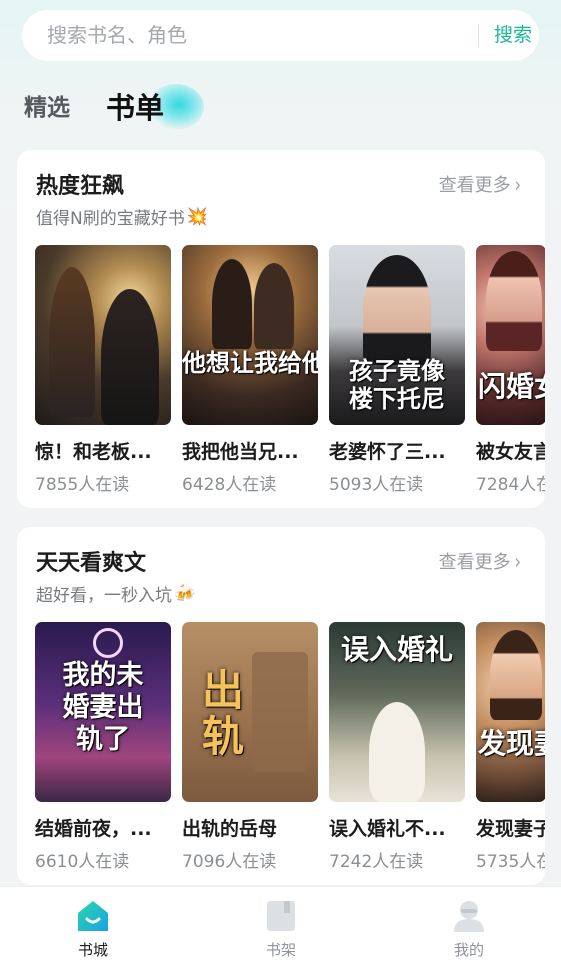  Describe the element at coordinates (108, 643) in the screenshot. I see `cover-moon-icon` at that location.